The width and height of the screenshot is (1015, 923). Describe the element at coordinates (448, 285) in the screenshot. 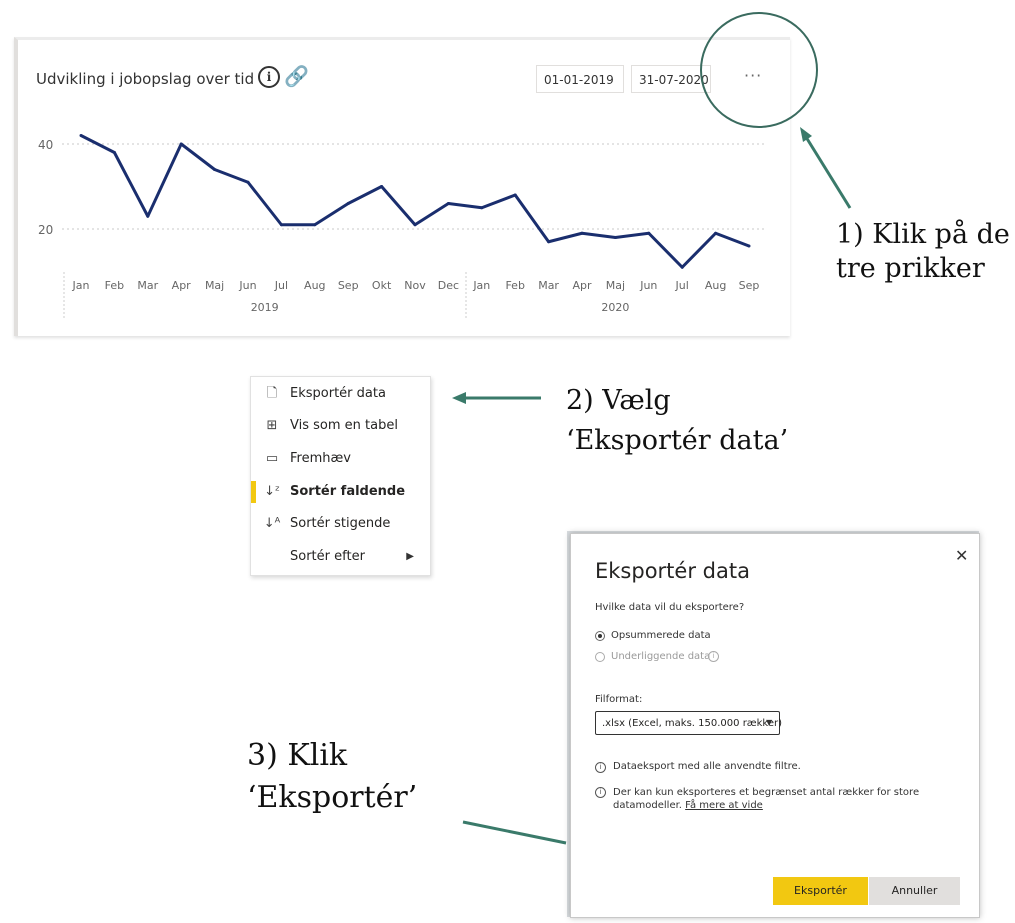

I see `x-tick-label: Dec` at that location.